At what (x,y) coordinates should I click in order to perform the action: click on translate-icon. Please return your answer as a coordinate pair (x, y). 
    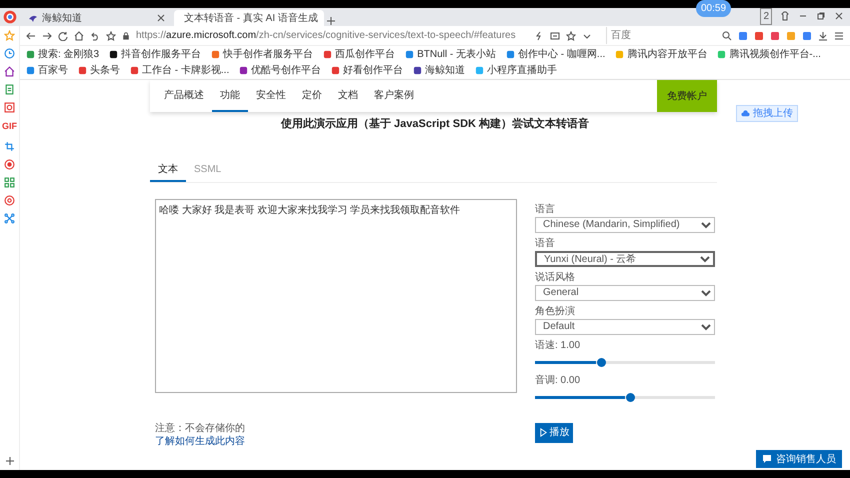
    Looking at the image, I should click on (555, 35).